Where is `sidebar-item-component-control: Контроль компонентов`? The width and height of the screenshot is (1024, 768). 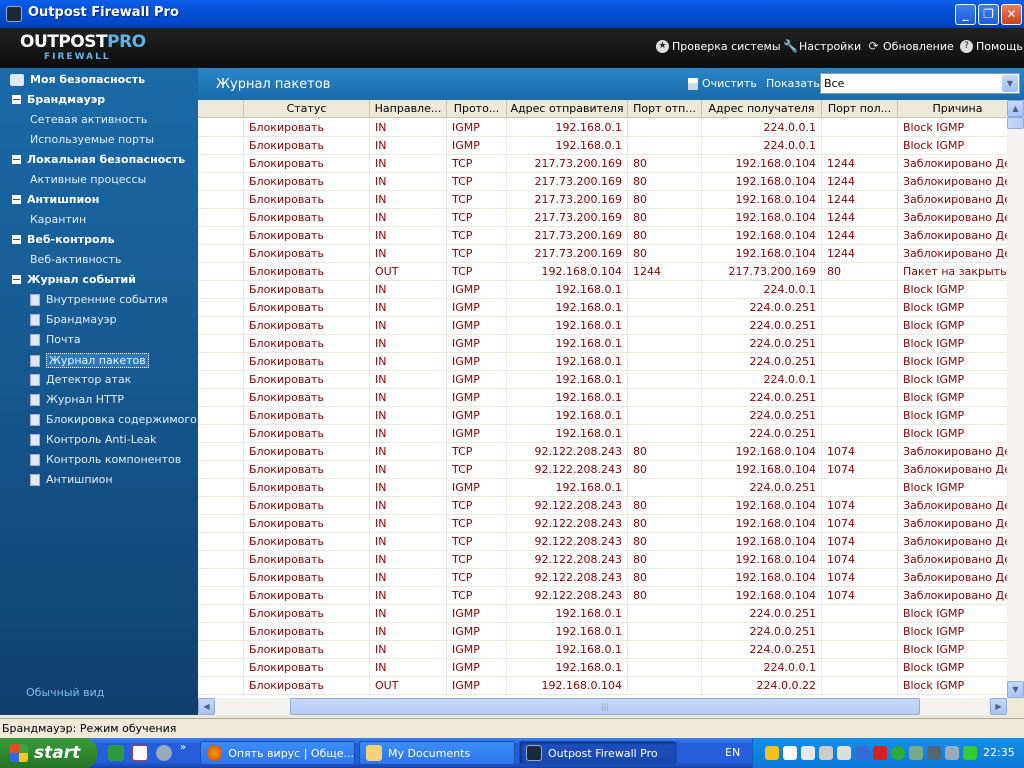 sidebar-item-component-control: Контроль компонентов is located at coordinates (105, 459).